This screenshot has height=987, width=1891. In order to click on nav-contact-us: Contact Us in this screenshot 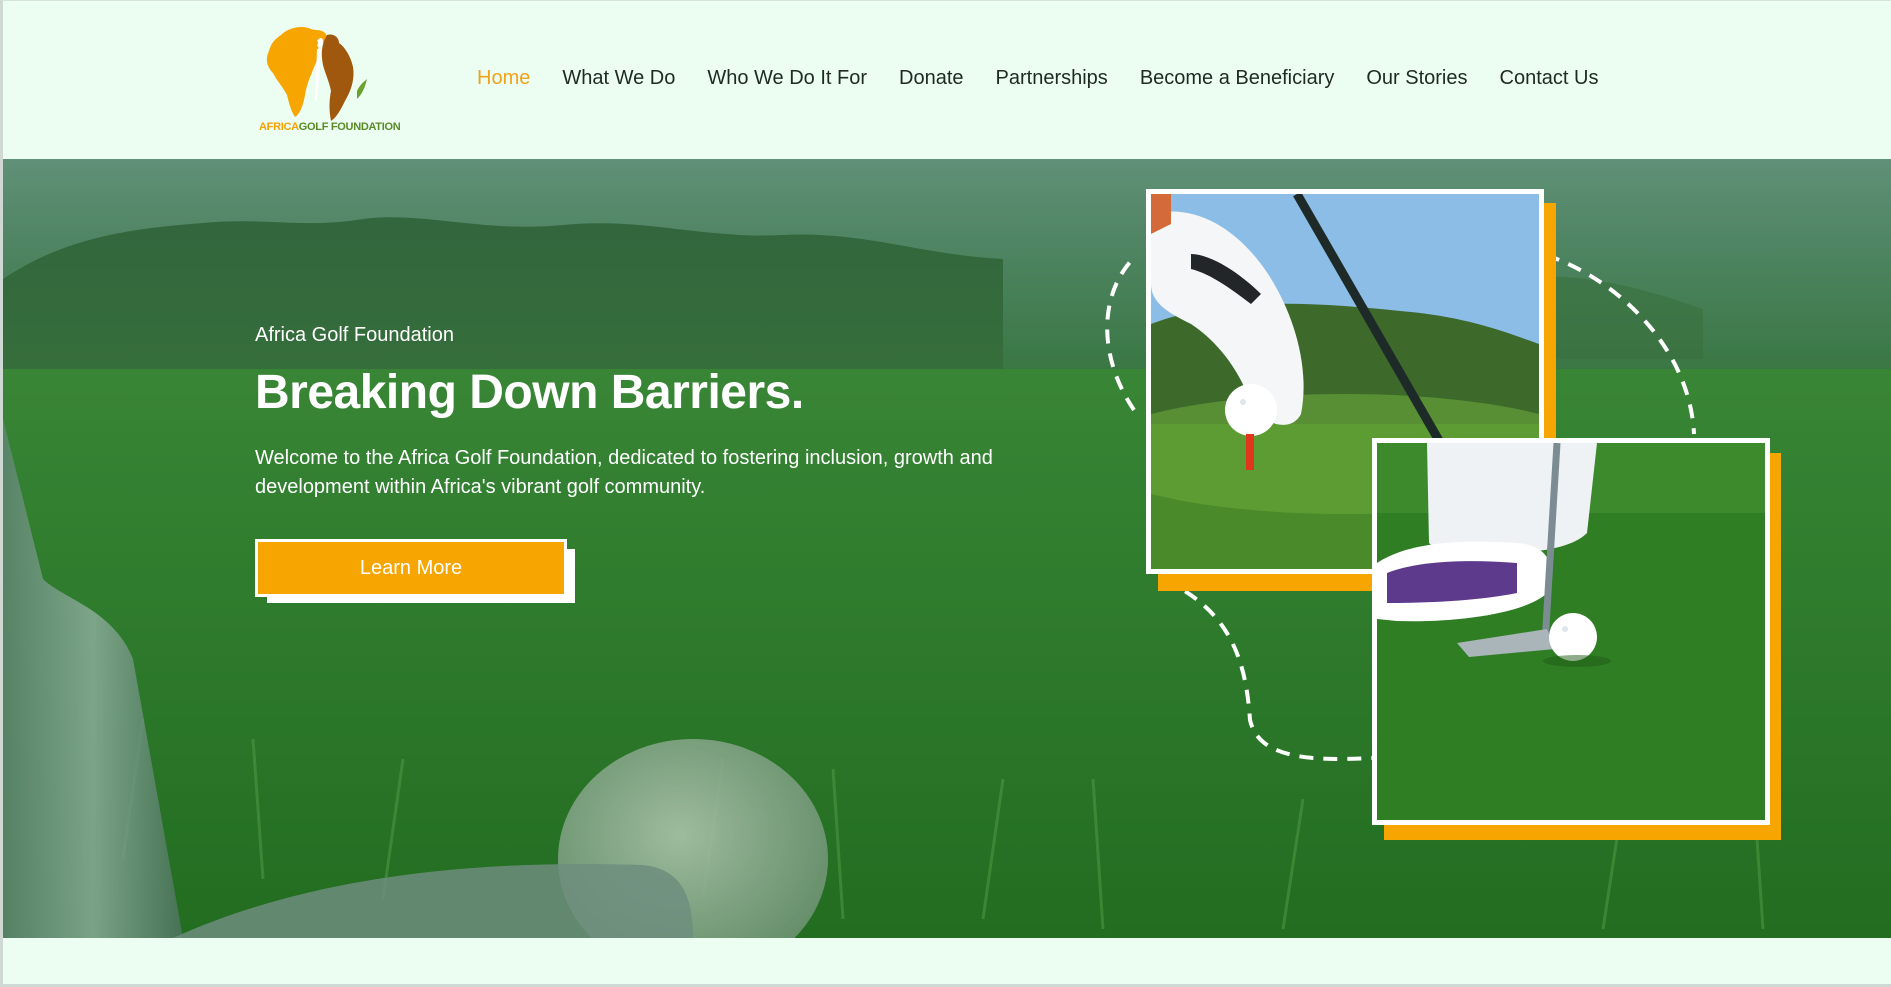, I will do `click(1549, 78)`.